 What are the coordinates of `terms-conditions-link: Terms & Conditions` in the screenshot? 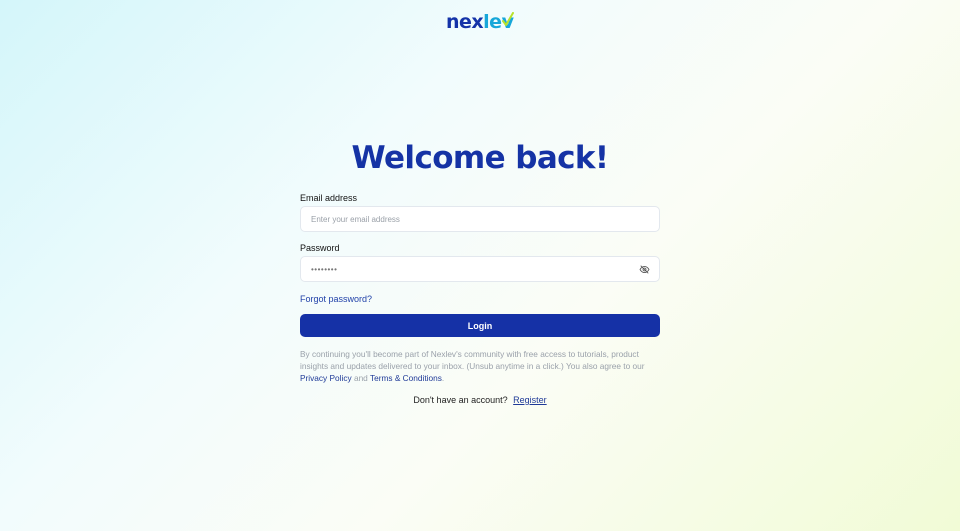 It's located at (406, 378).